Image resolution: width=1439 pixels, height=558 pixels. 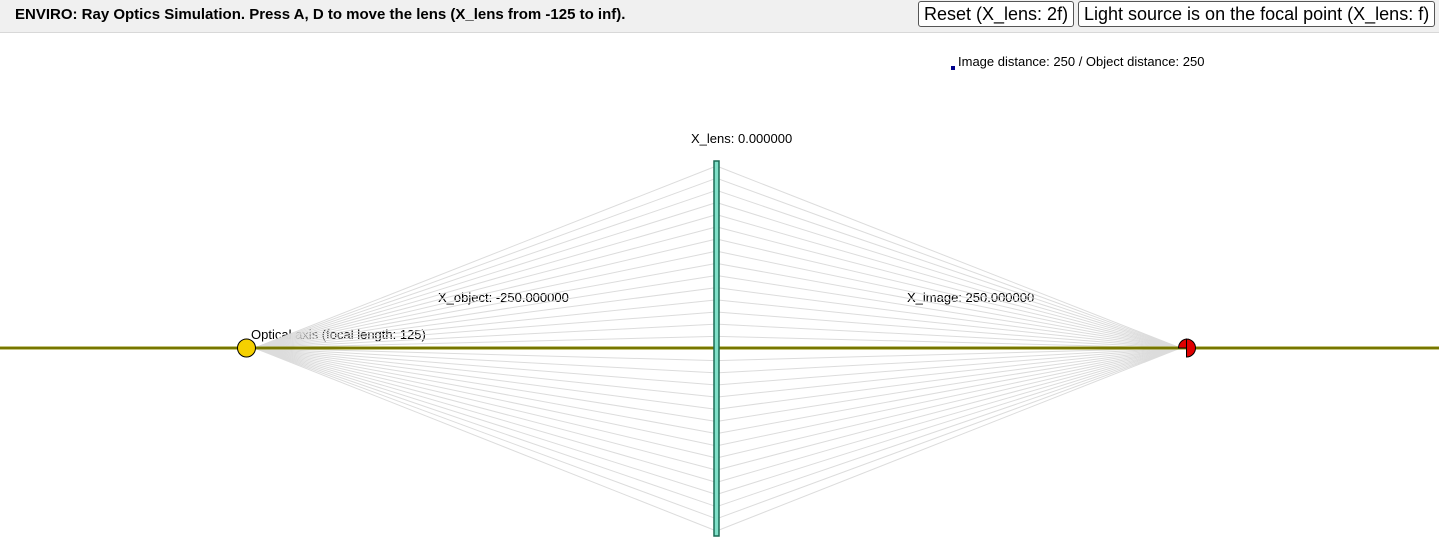 I want to click on lens-position-label: X_lens: 0.000000, so click(x=742, y=138).